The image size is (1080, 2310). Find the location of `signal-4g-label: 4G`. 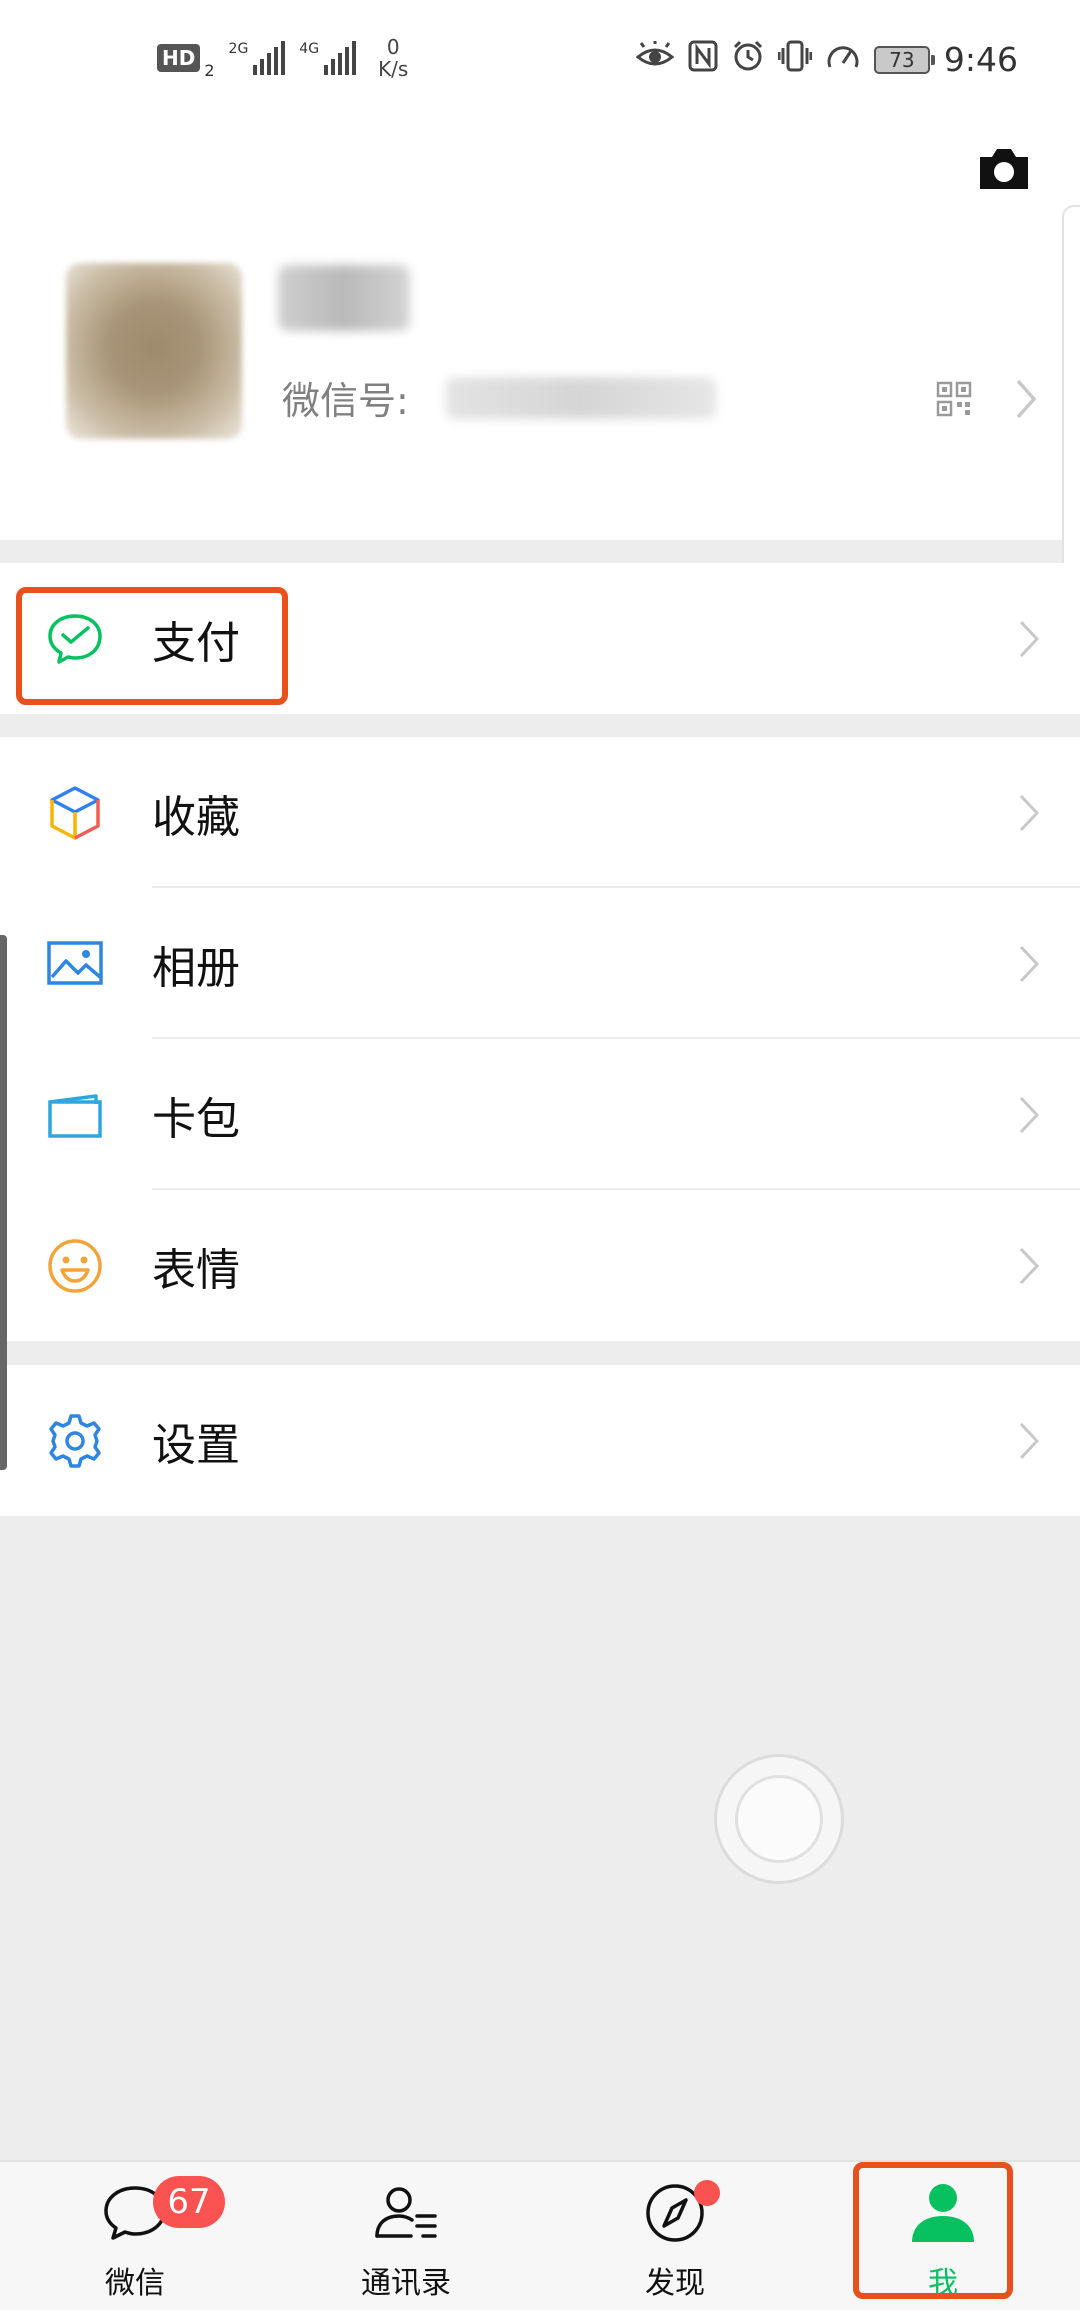

signal-4g-label: 4G is located at coordinates (309, 49).